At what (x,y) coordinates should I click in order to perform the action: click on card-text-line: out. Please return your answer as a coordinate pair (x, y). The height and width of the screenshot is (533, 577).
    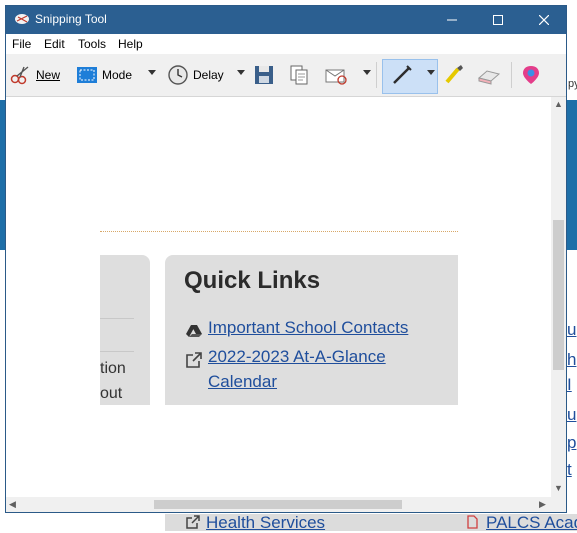
    Looking at the image, I should click on (111, 393).